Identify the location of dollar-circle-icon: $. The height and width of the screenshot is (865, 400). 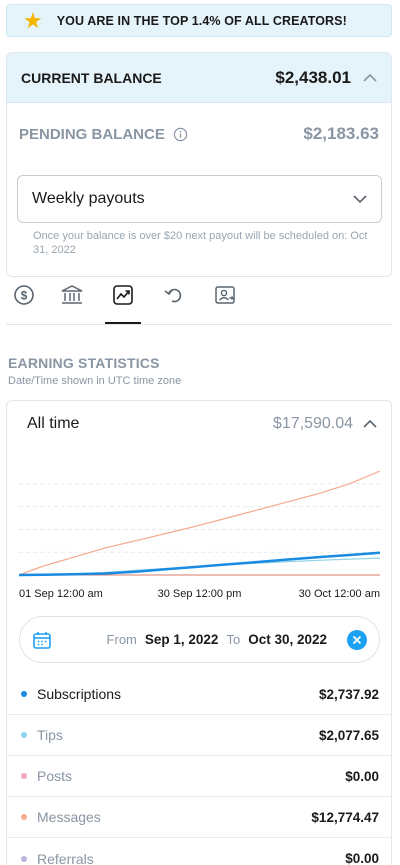
(24, 295).